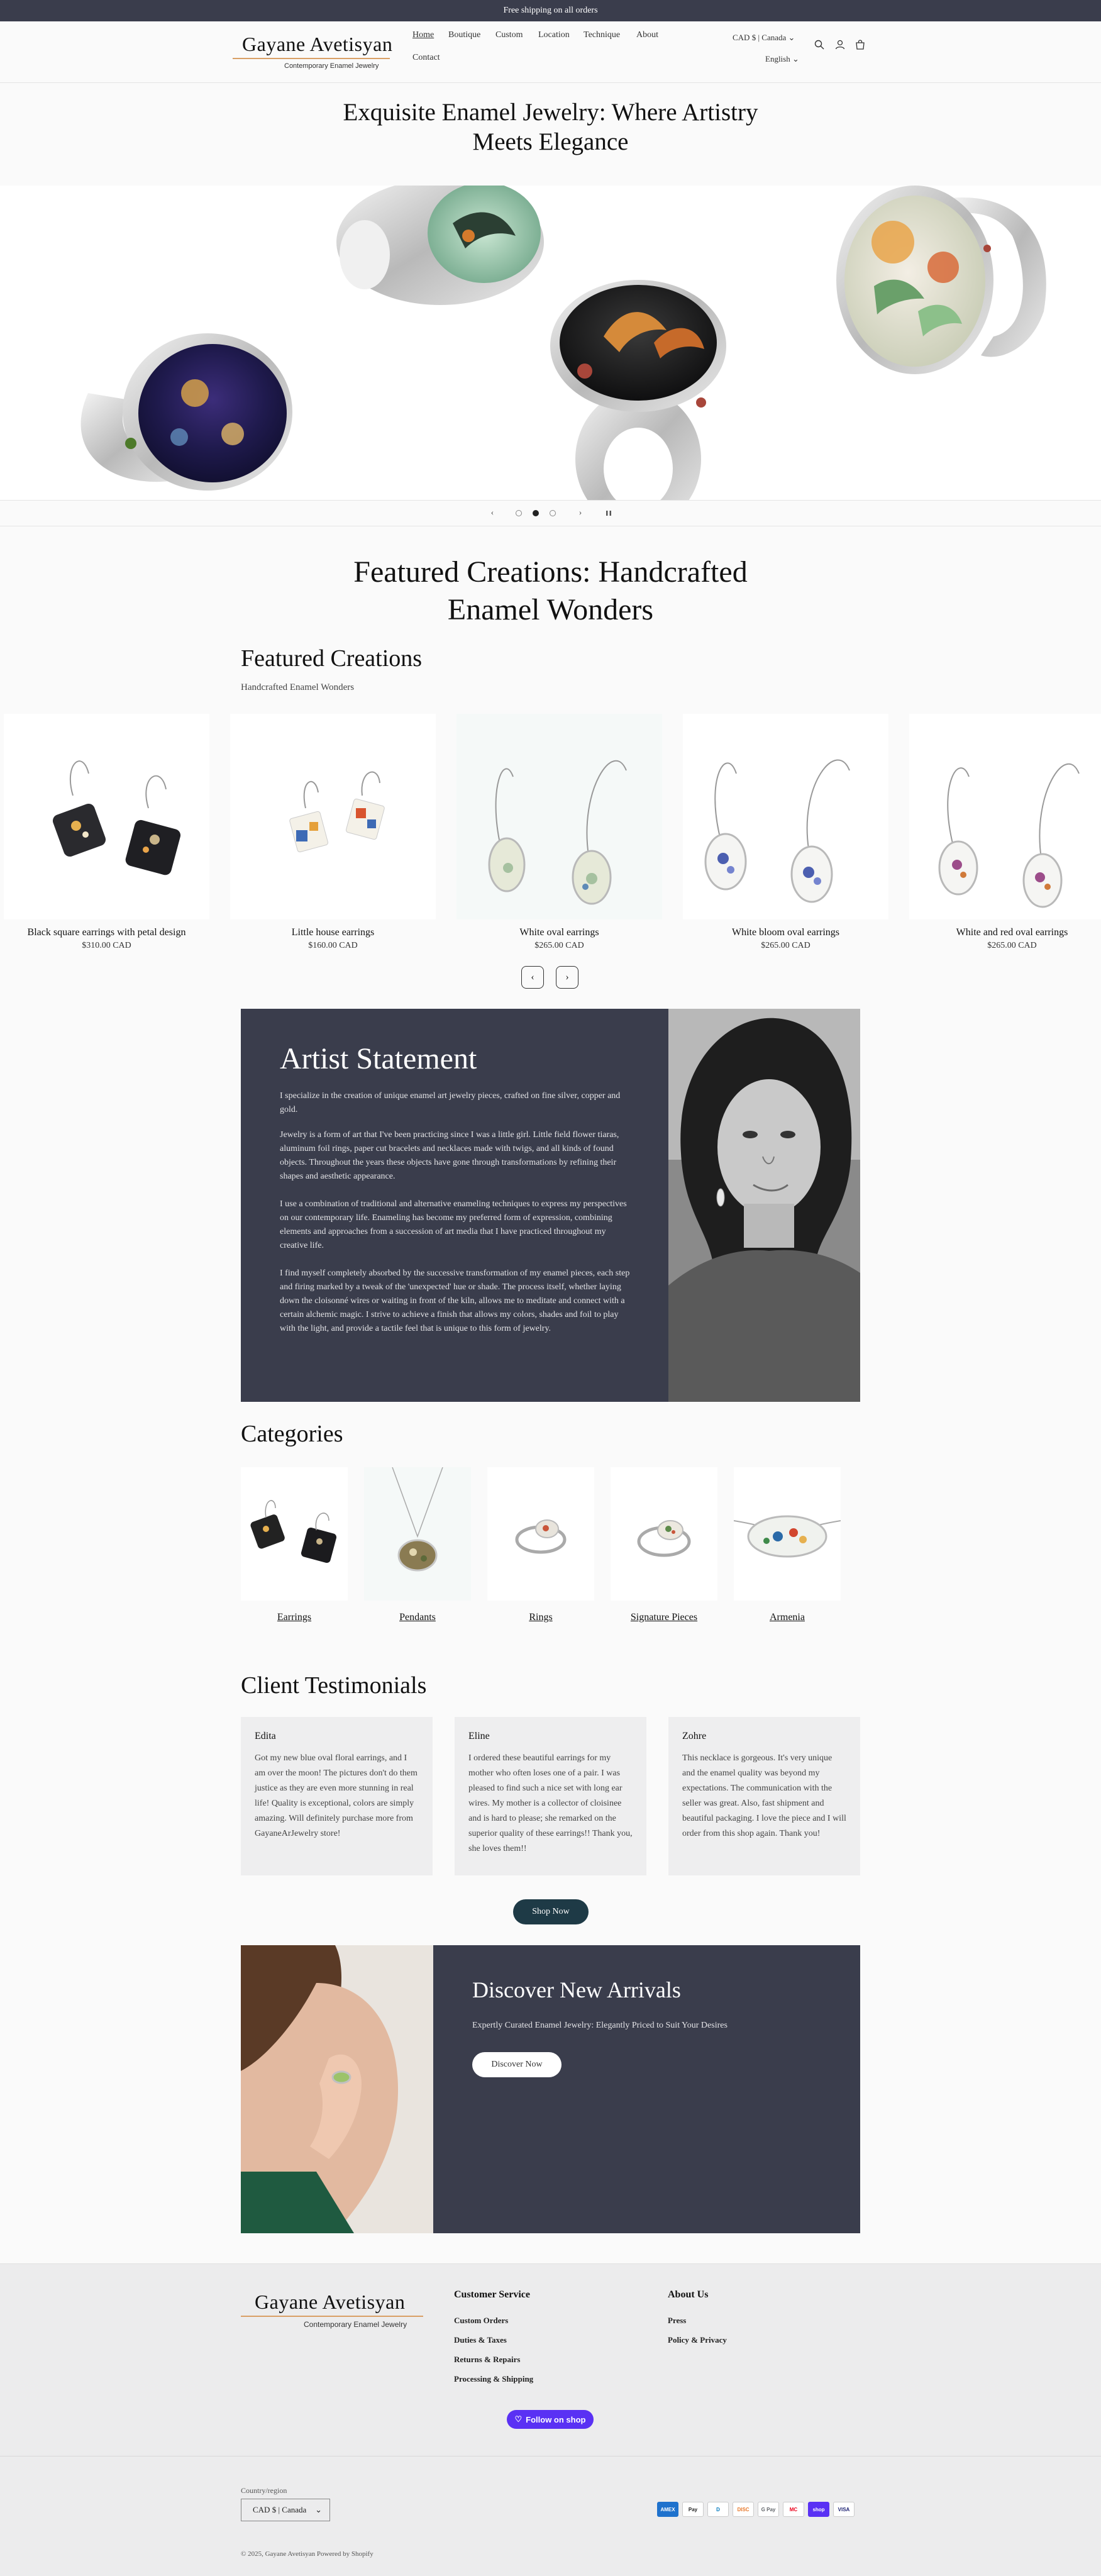  Describe the element at coordinates (768, 2509) in the screenshot. I see `google-pay-icon: G Pay` at that location.